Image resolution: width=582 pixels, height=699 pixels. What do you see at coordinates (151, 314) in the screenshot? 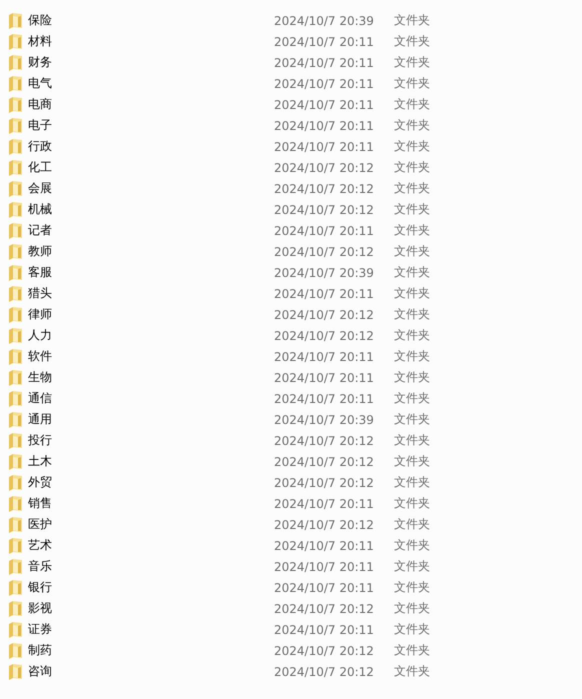
I see `folder-name: 律师` at bounding box center [151, 314].